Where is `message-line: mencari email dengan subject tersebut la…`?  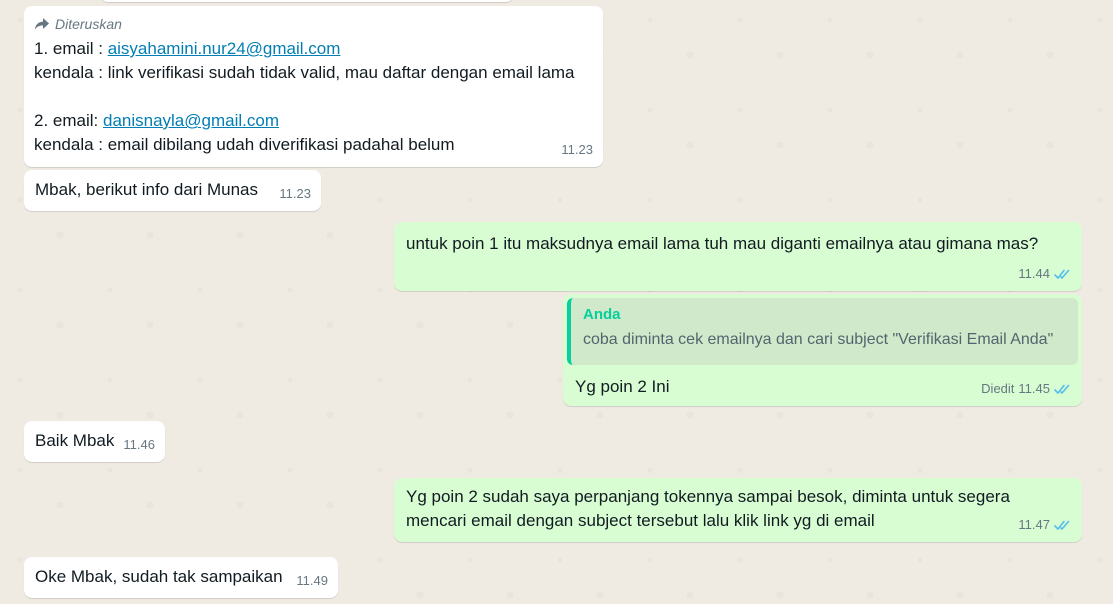
message-line: mencari email dengan subject tersebut la… is located at coordinates (640, 520).